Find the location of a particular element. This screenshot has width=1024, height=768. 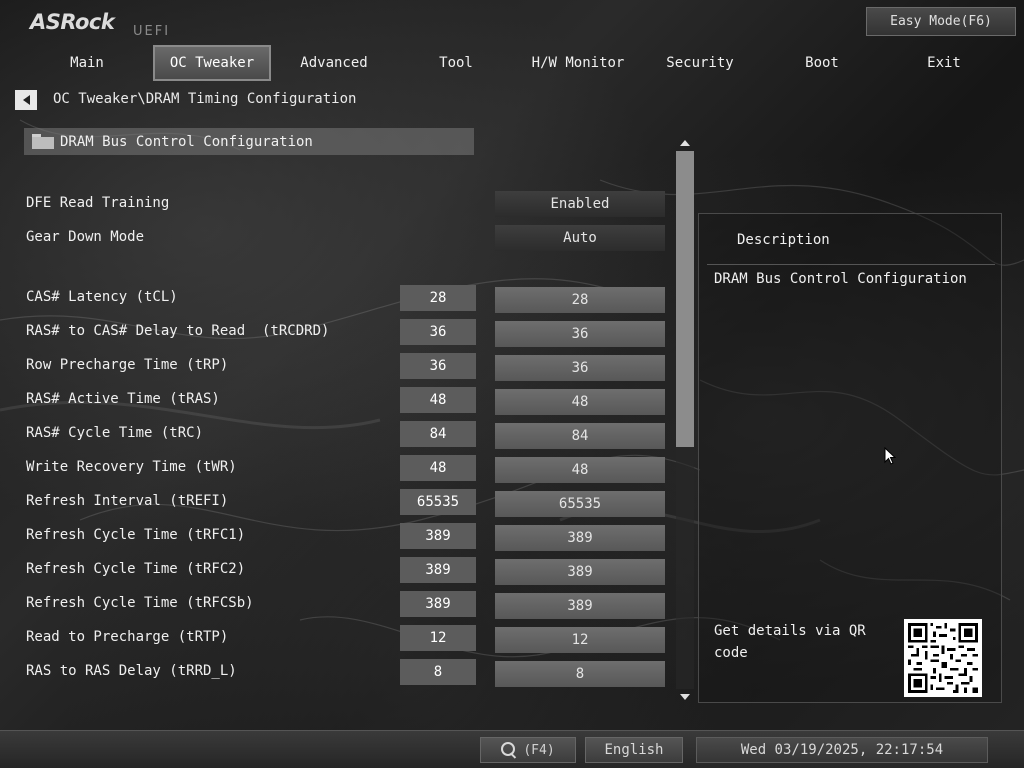

current-trfcsb: 389 is located at coordinates (438, 604).